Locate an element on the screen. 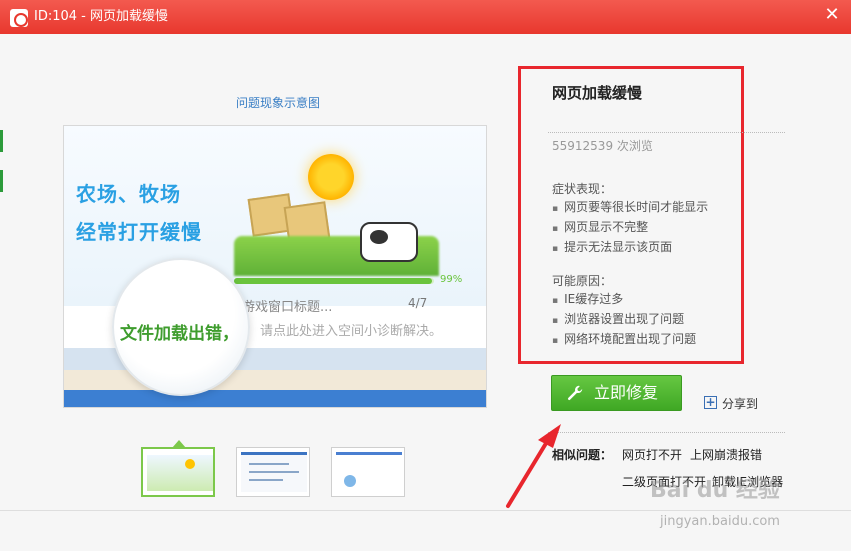 The width and height of the screenshot is (851, 551). loading-progress-fill is located at coordinates (333, 281).